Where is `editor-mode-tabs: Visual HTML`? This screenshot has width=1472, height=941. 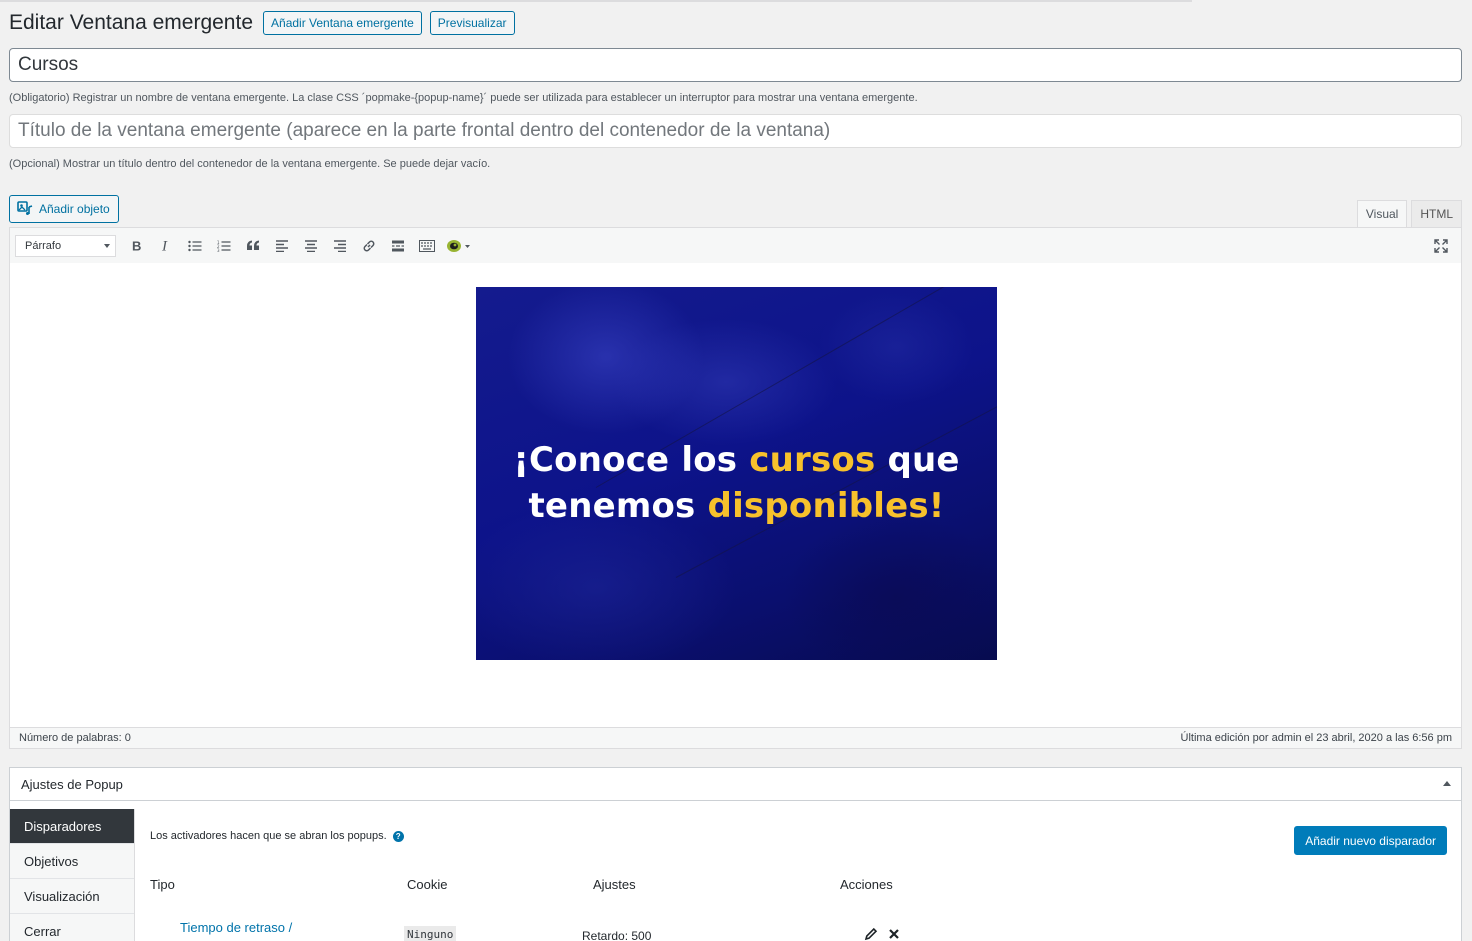 editor-mode-tabs: Visual HTML is located at coordinates (1409, 213).